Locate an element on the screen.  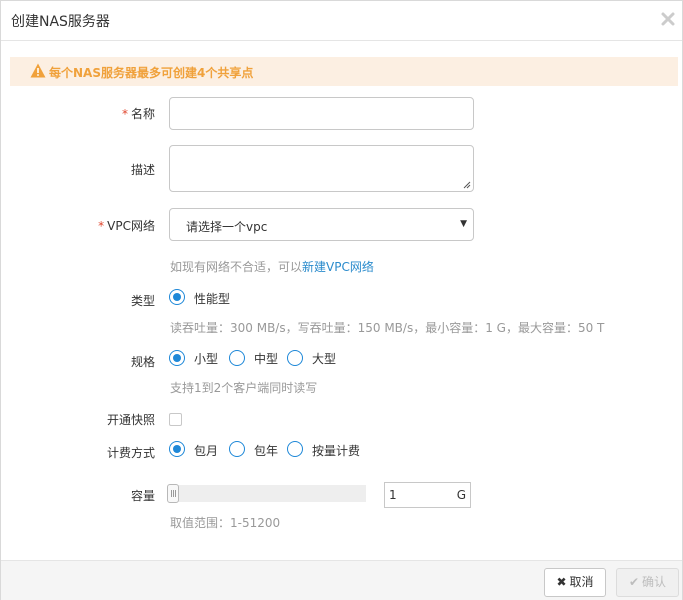
close-icon is located at coordinates (668, 19).